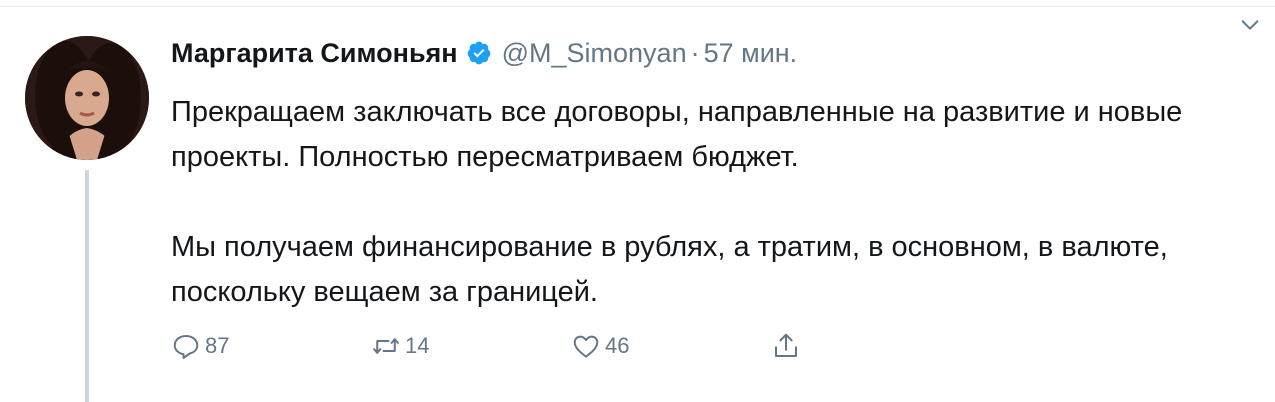 The width and height of the screenshot is (1275, 402). I want to click on retweet-button: 14, so click(471, 346).